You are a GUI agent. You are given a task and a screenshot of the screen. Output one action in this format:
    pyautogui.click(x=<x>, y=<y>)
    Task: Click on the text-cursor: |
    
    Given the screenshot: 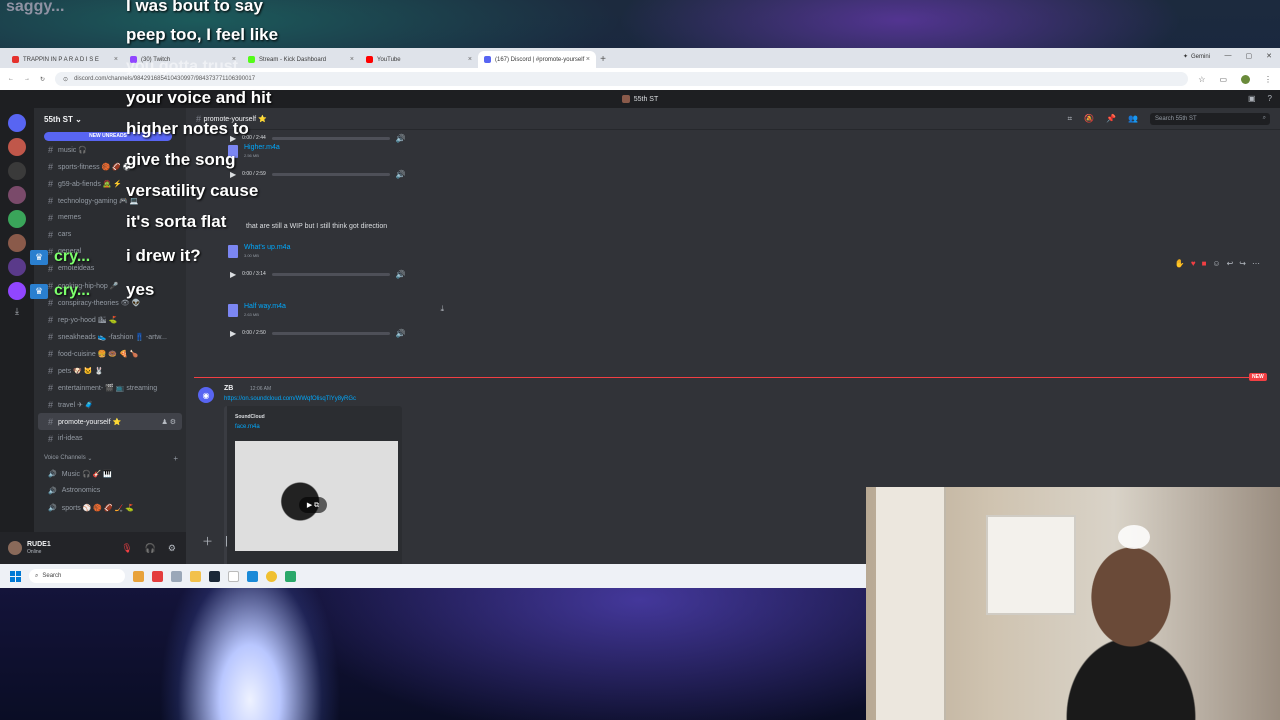 What is the action you would take?
    pyautogui.click(x=226, y=541)
    